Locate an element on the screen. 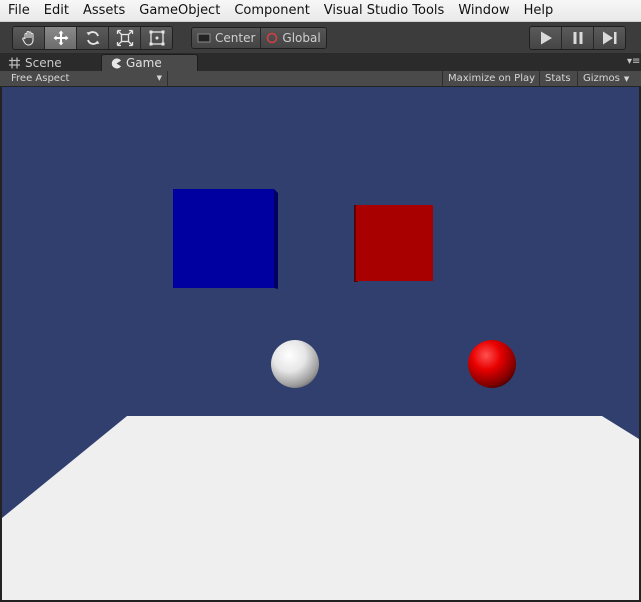  pivot-global-button: Global is located at coordinates (293, 38).